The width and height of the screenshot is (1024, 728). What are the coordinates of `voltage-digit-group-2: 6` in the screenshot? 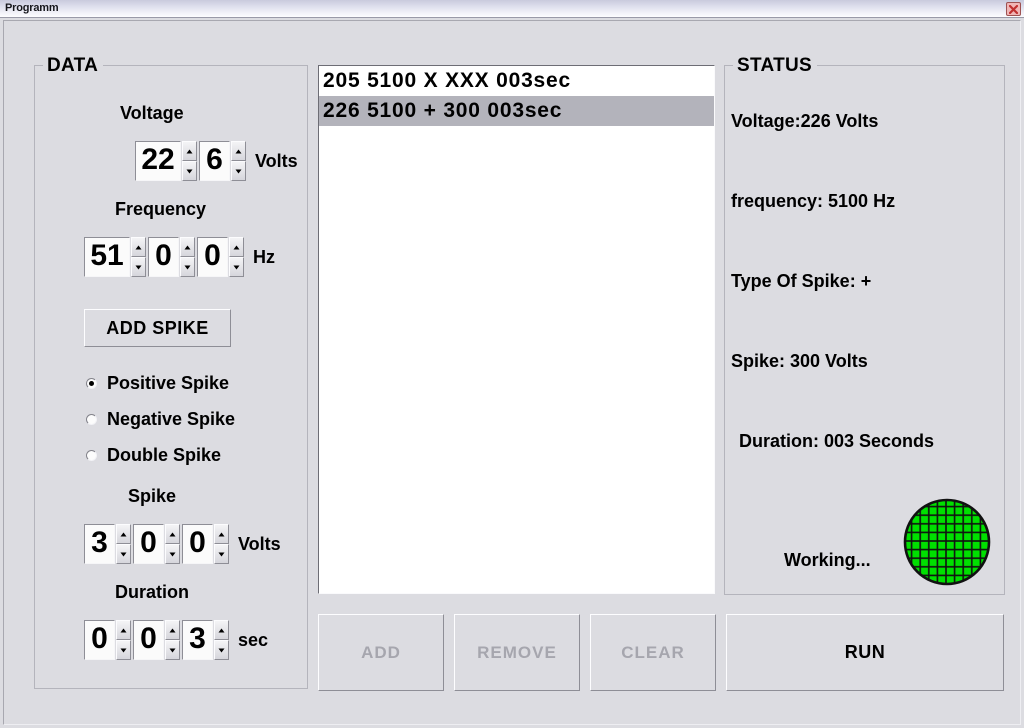 It's located at (222, 161).